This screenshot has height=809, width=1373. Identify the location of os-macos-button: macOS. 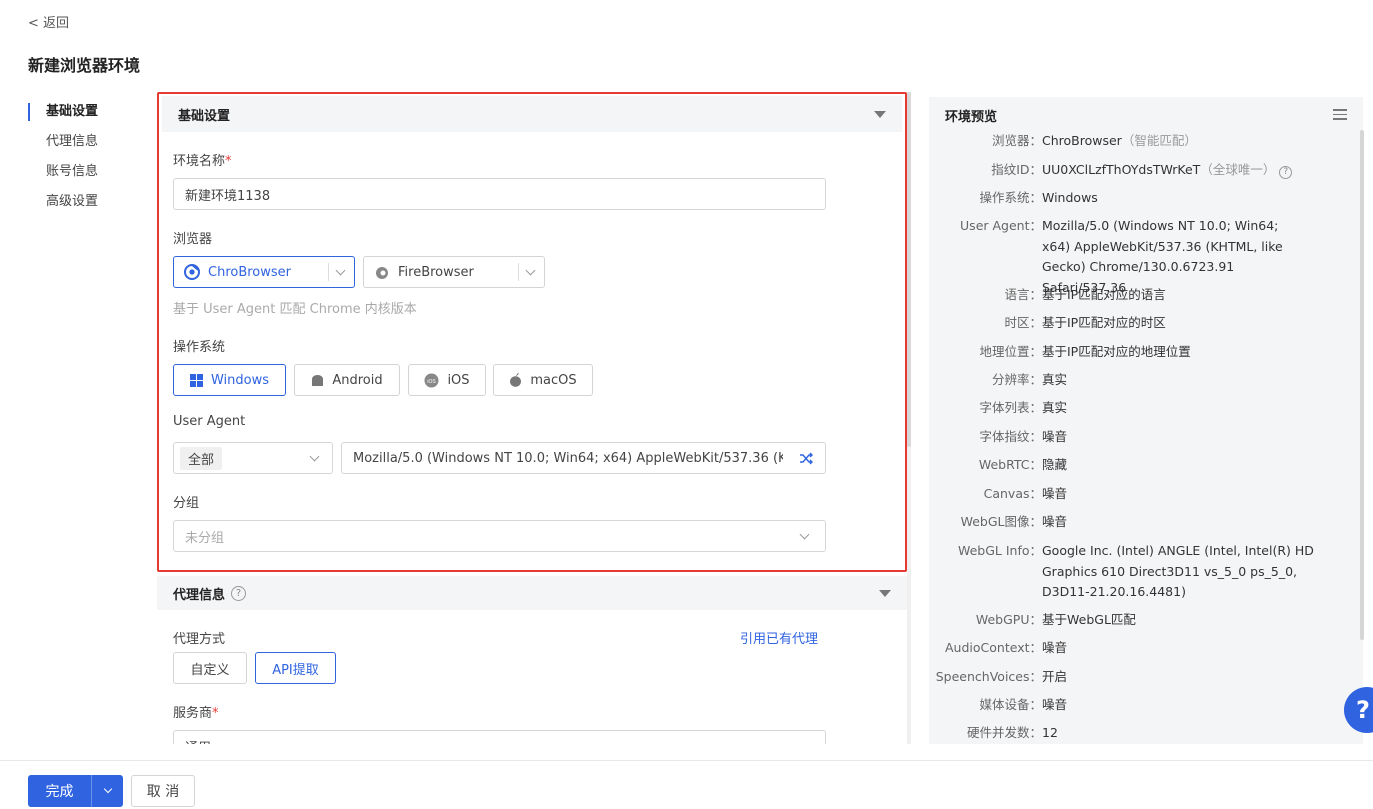
(543, 380).